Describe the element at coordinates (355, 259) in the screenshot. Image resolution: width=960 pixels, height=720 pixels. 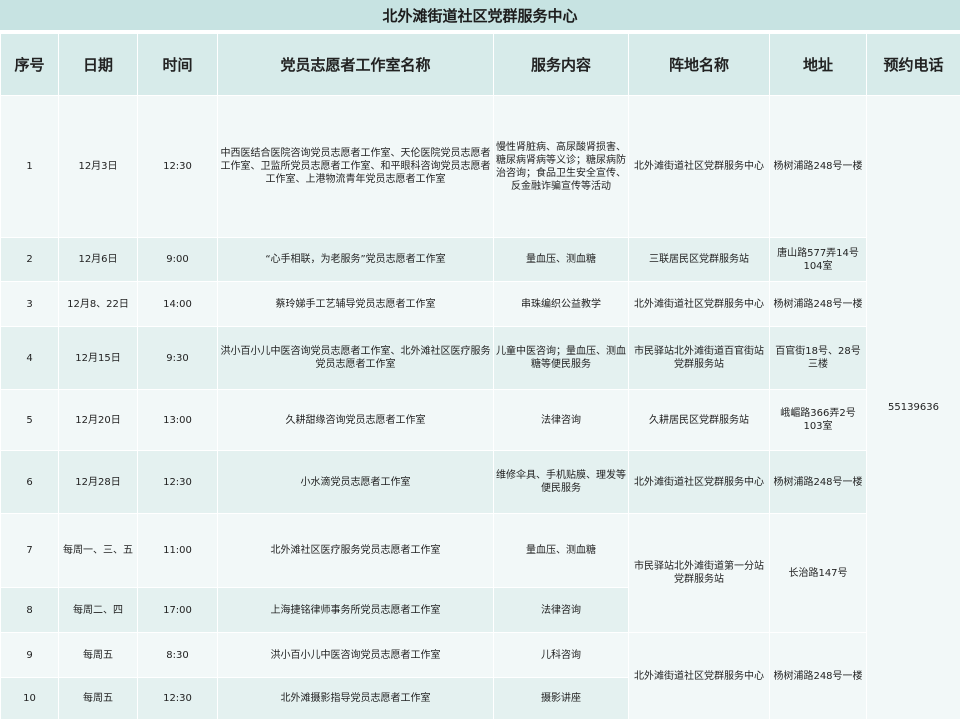
I see `cell-studio: “心手相联，为老服务”党员志愿者工作室` at that location.